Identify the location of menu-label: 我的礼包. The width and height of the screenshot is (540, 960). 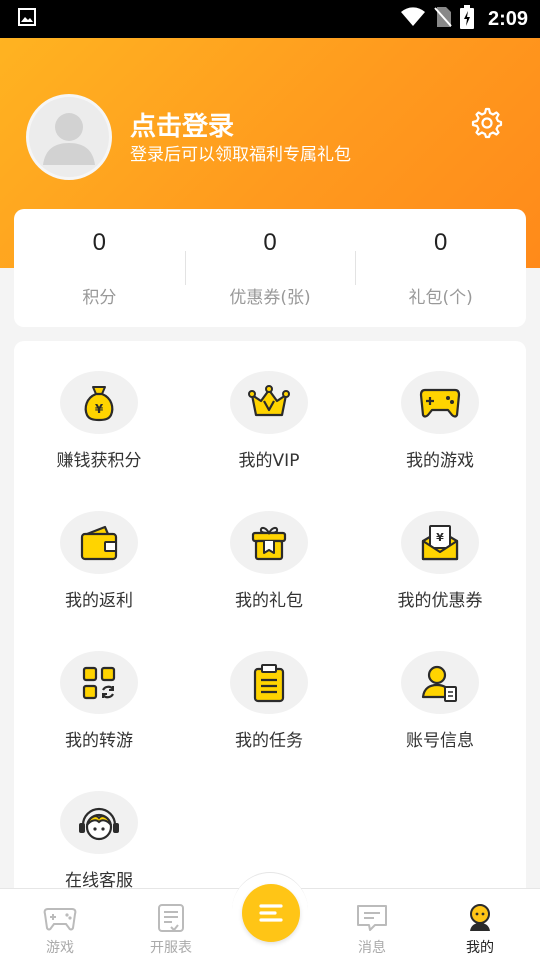
(269, 601).